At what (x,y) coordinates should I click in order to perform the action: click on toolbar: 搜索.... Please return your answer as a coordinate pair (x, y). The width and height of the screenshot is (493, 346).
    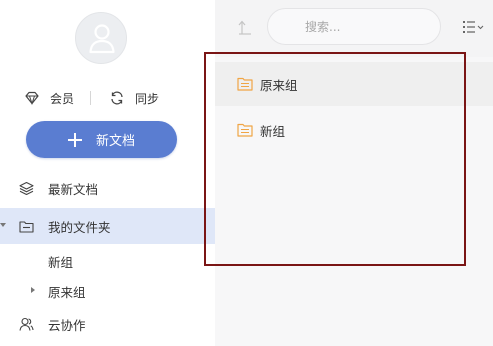
    Looking at the image, I should click on (354, 28).